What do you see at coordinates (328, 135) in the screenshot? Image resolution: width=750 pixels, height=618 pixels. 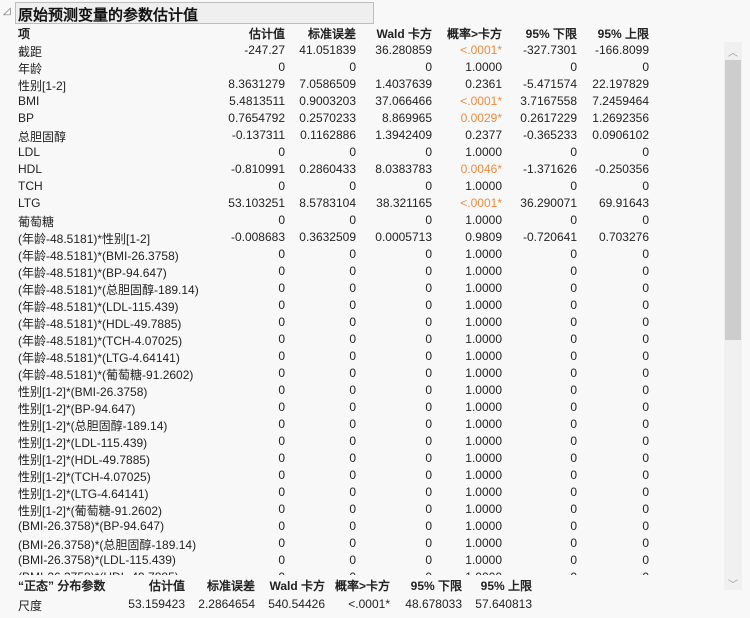 I see `std-error-cell: 0.1162886` at bounding box center [328, 135].